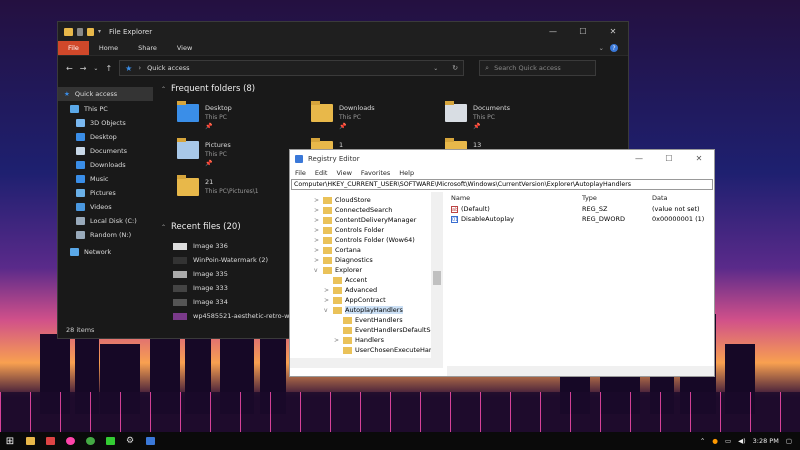 The height and width of the screenshot is (450, 800). I want to click on tree-node: > Advanced, so click(350, 290).